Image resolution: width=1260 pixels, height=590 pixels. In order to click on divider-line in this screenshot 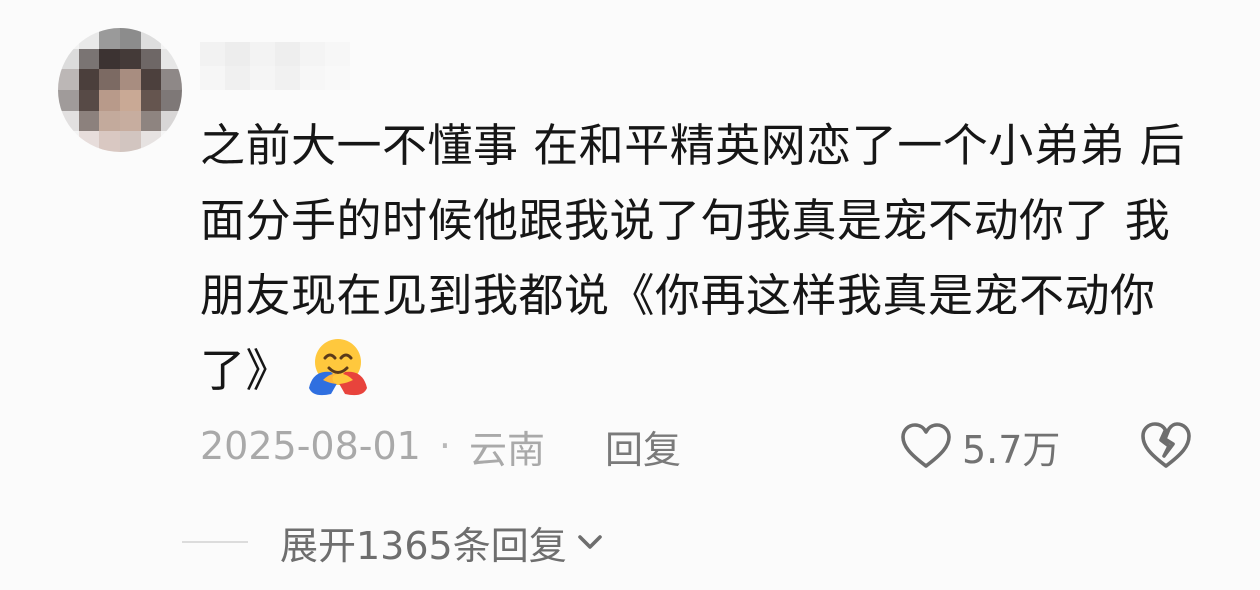, I will do `click(215, 542)`.